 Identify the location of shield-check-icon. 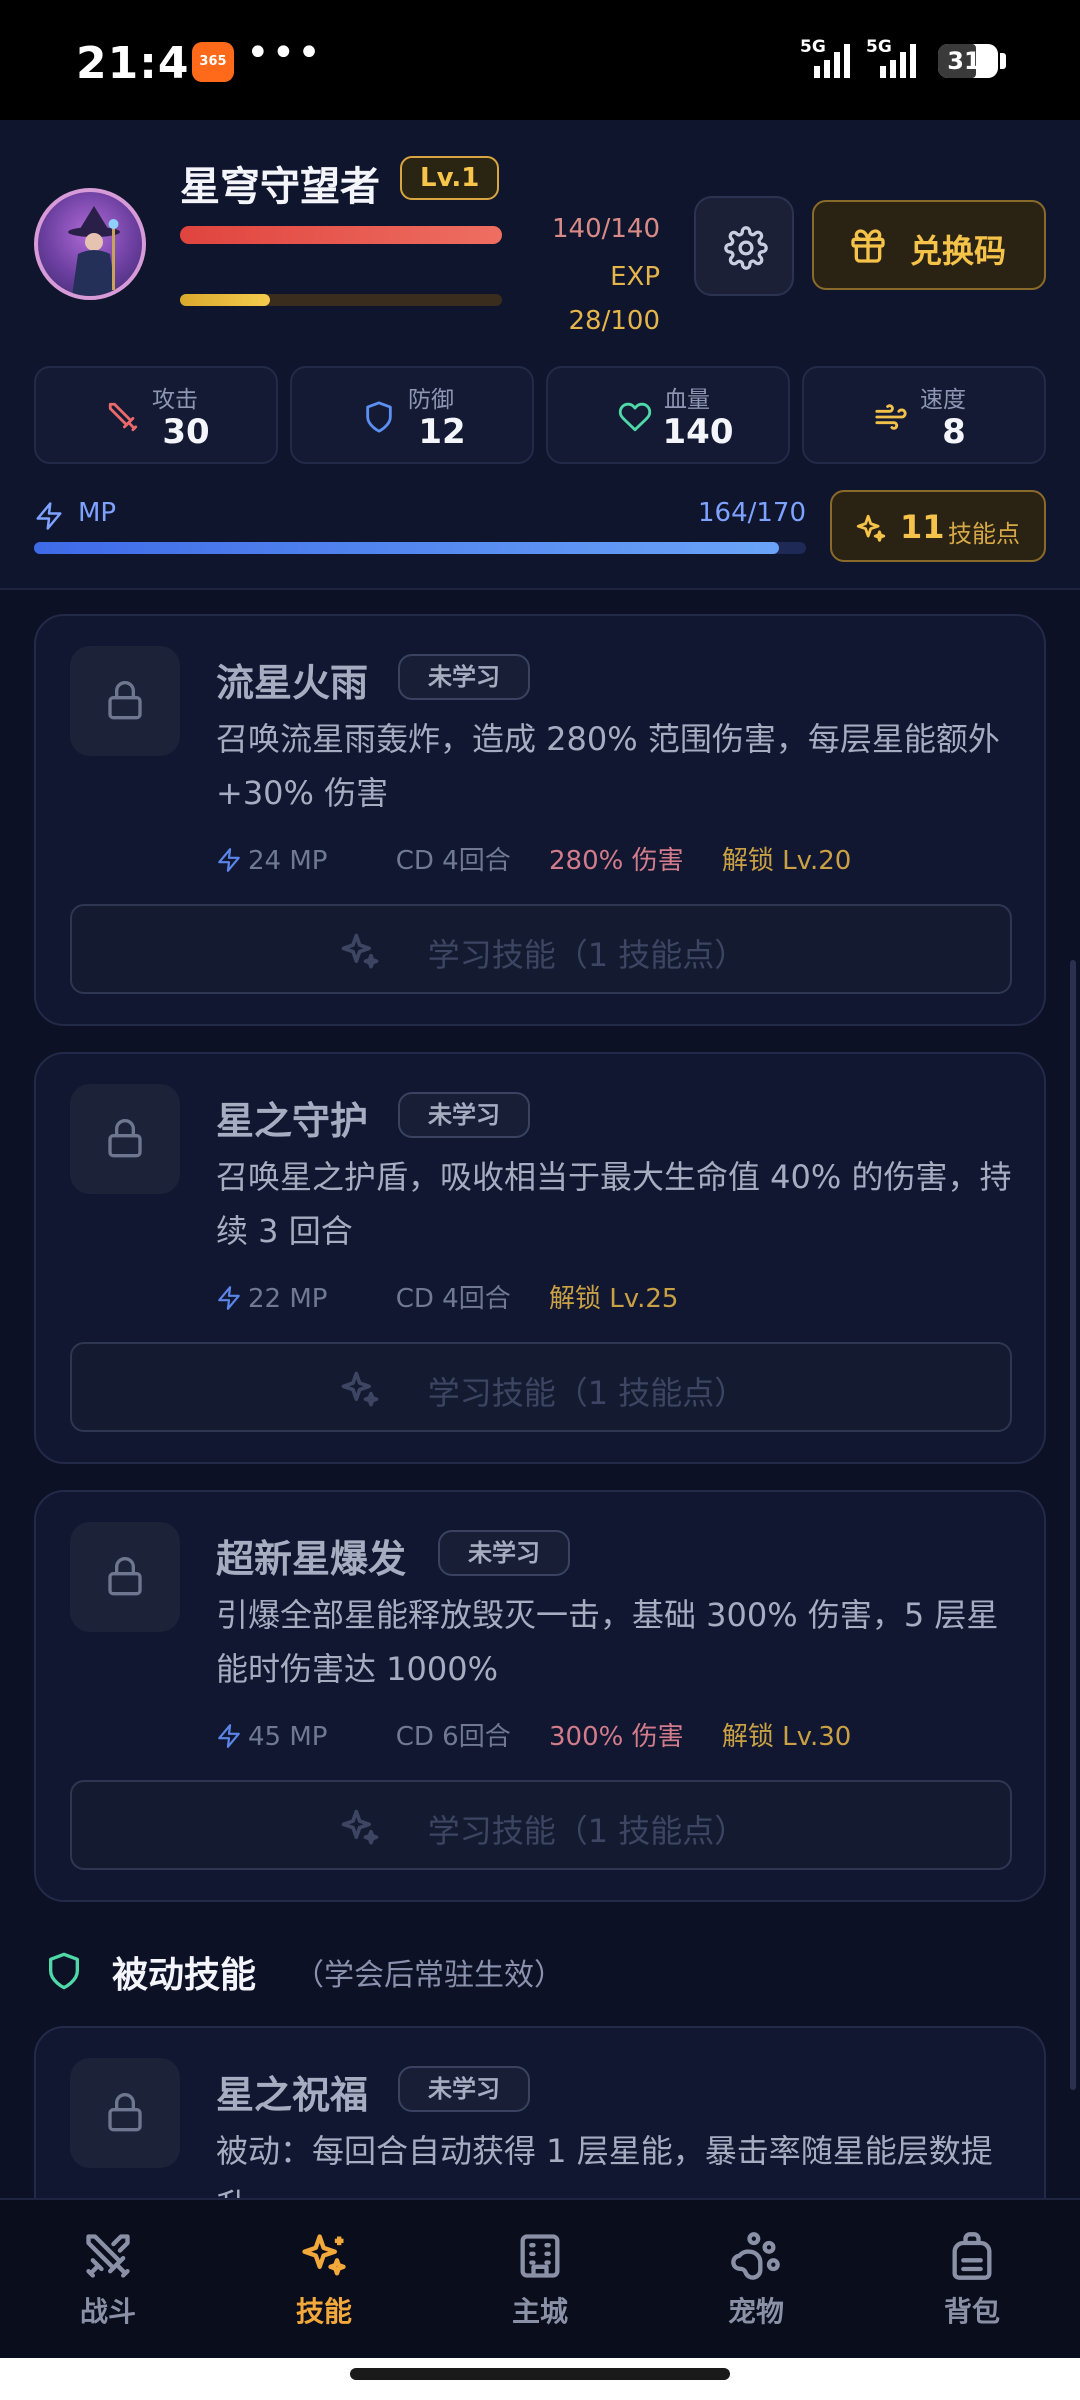
(64, 1971).